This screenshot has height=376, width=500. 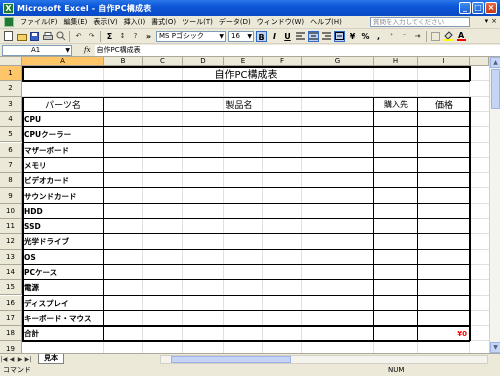 I want to click on row-header-1: 1, so click(x=11, y=74).